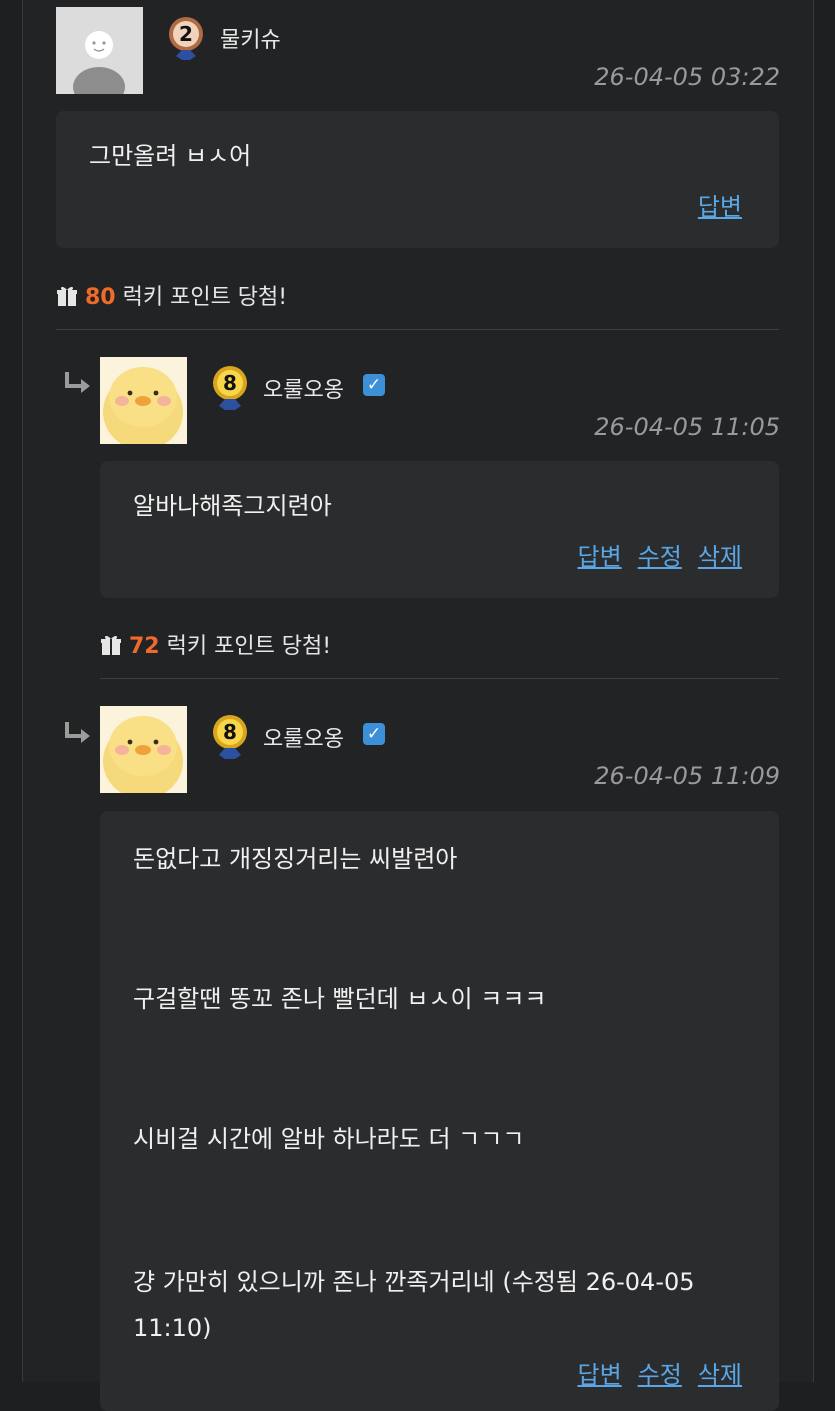 The width and height of the screenshot is (835, 1411). Describe the element at coordinates (599, 1375) in the screenshot. I see `reply-link: 답변` at that location.